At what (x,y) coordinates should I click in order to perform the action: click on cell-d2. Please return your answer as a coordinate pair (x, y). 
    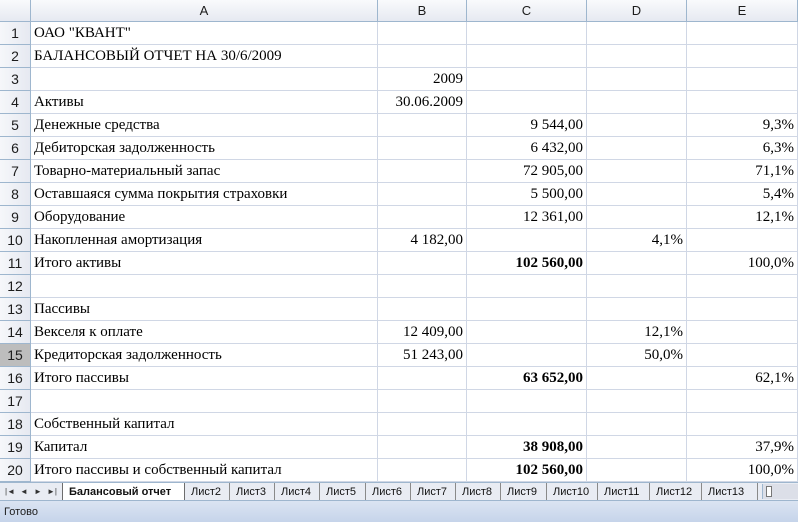
    Looking at the image, I should click on (637, 56).